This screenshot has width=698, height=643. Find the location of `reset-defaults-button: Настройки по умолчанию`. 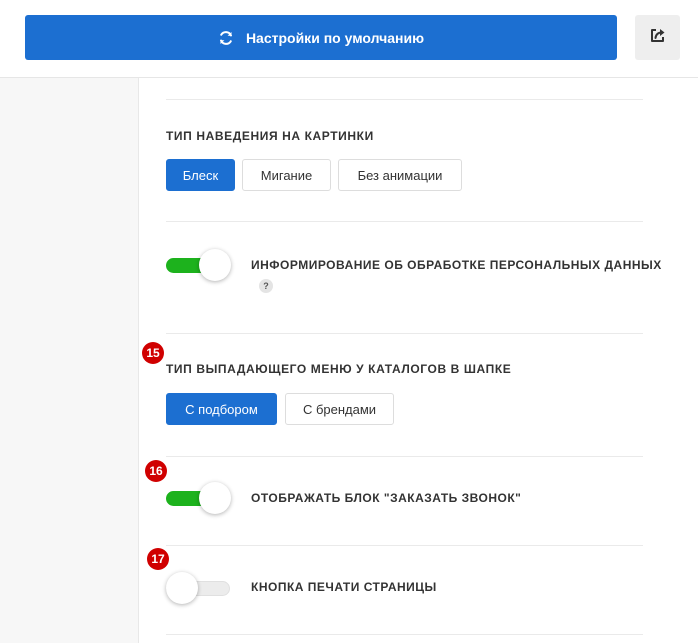

reset-defaults-button: Настройки по умолчанию is located at coordinates (321, 37).